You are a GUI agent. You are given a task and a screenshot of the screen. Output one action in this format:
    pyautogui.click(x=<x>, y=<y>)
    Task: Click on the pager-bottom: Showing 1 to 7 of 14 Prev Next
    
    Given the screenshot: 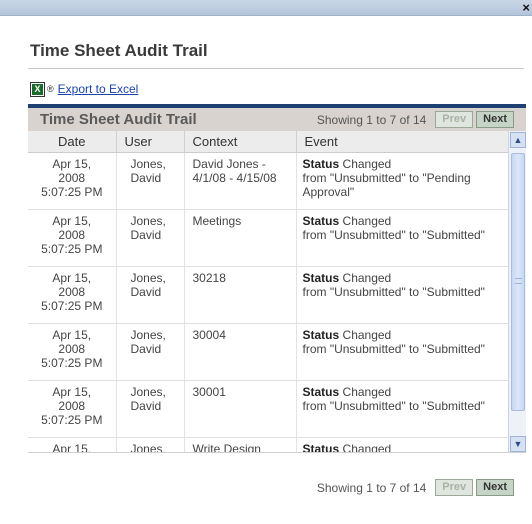 What is the action you would take?
    pyautogui.click(x=415, y=487)
    